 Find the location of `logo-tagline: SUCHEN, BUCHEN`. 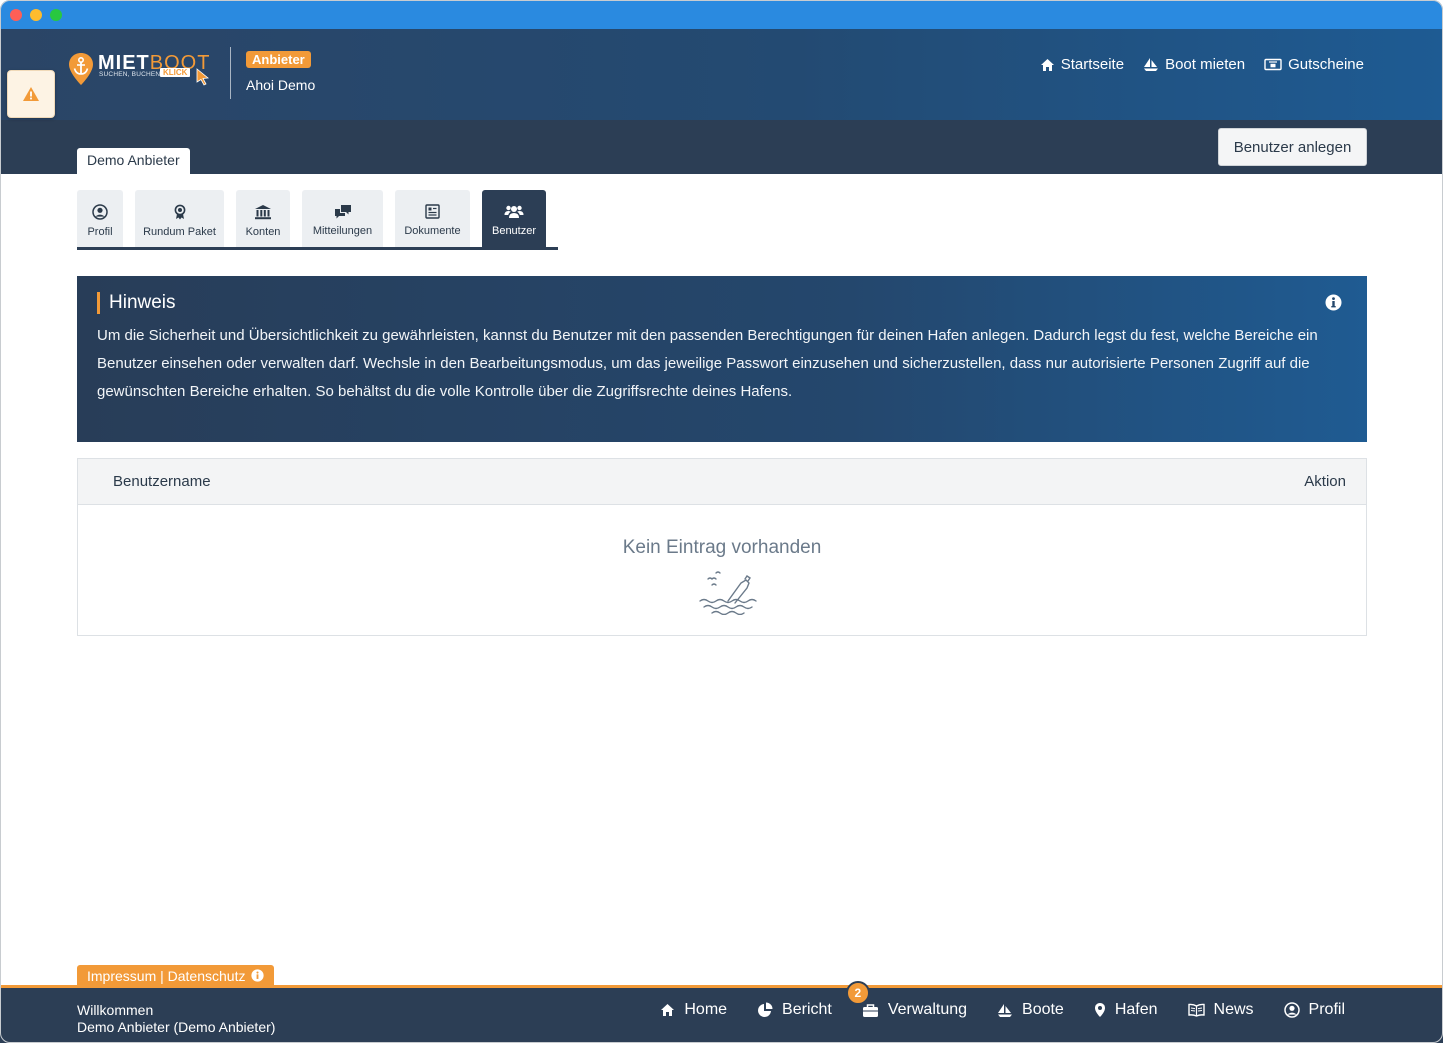

logo-tagline: SUCHEN, BUCHEN is located at coordinates (130, 74).